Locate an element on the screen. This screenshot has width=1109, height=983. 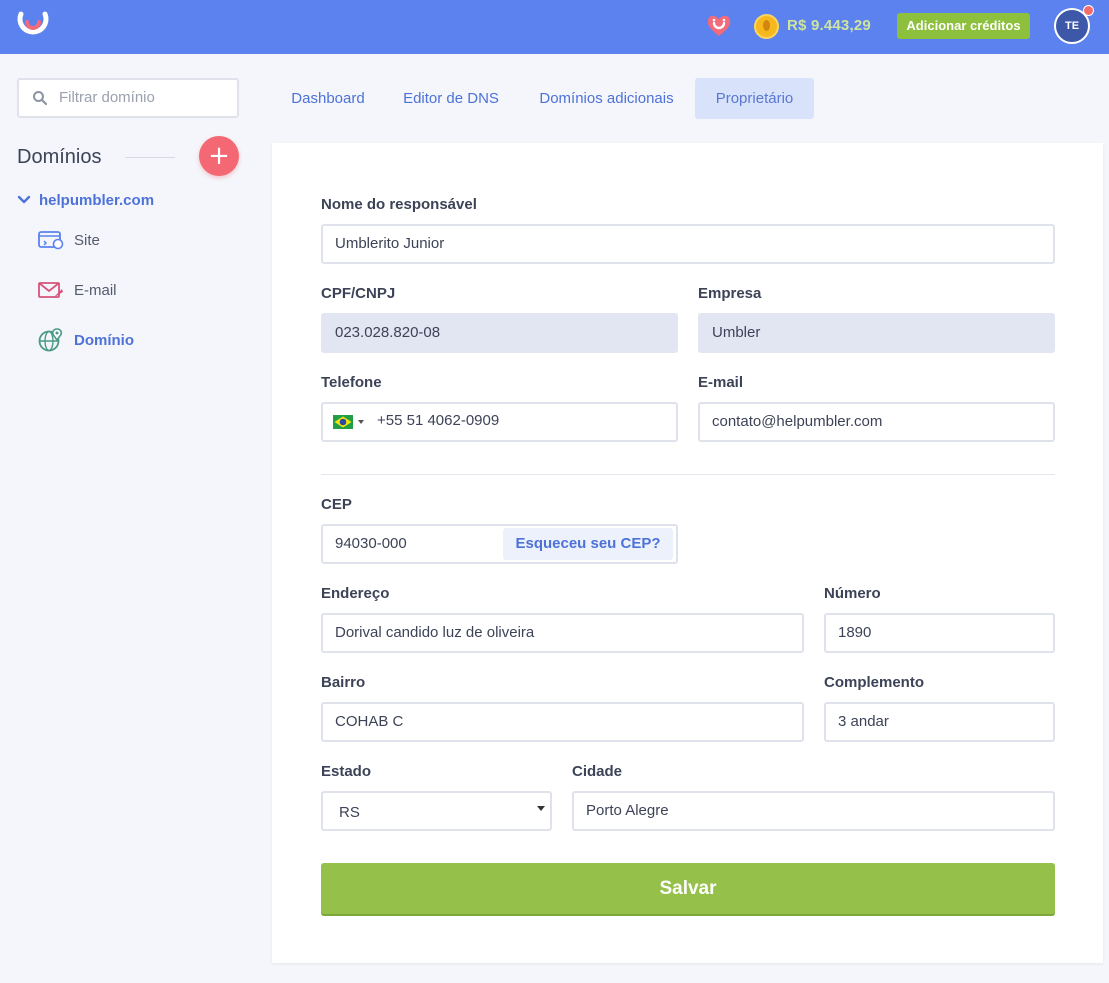
number-label: Número is located at coordinates (852, 593).